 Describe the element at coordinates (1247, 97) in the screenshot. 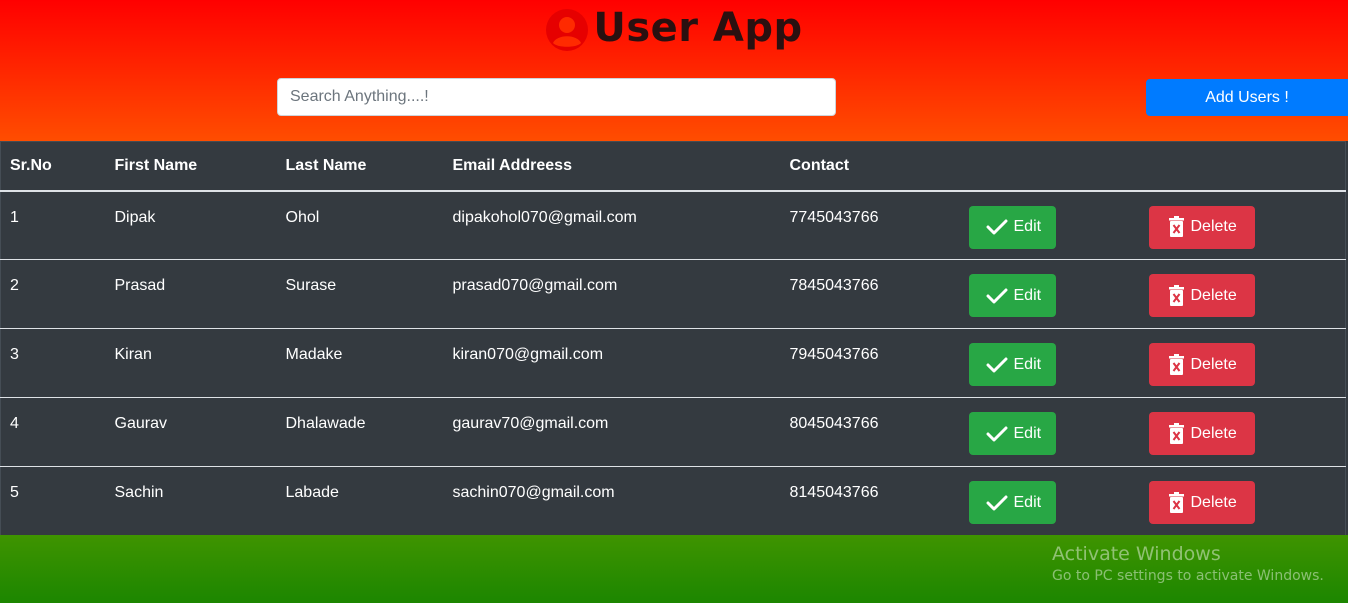

I see `add-users-button: Add Users !` at that location.